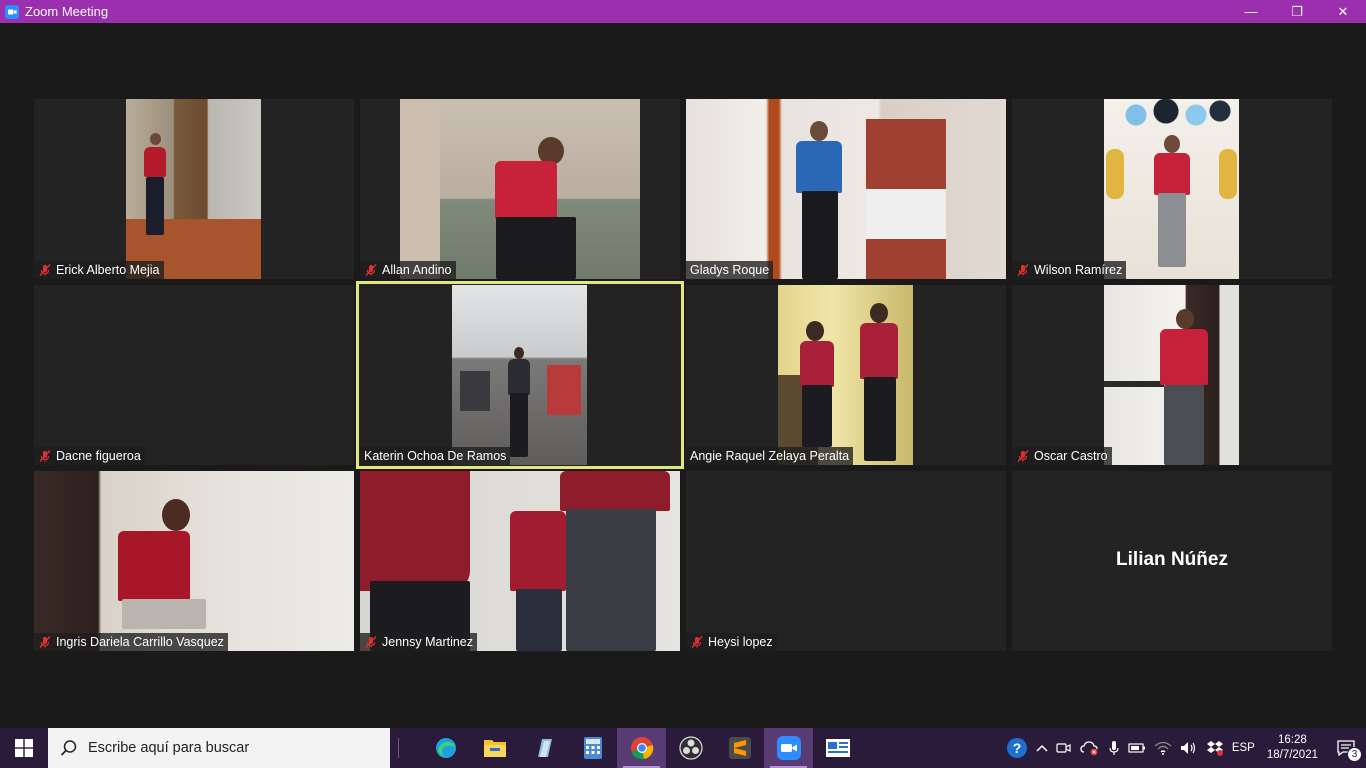  What do you see at coordinates (1292, 740) in the screenshot?
I see `clock-time: 16:28` at bounding box center [1292, 740].